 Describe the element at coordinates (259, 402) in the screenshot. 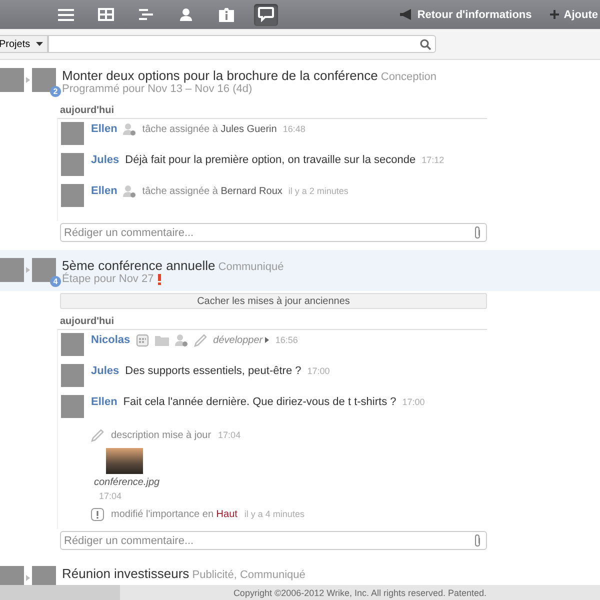

I see `comment-text: Fait cela l'année dernière. Que diriez-vous de t t-shirts ?` at that location.